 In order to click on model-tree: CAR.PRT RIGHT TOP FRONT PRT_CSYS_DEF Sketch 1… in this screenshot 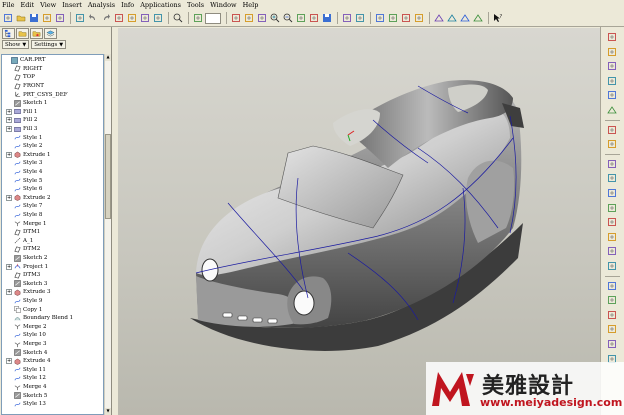, I will do `click(52, 234)`.